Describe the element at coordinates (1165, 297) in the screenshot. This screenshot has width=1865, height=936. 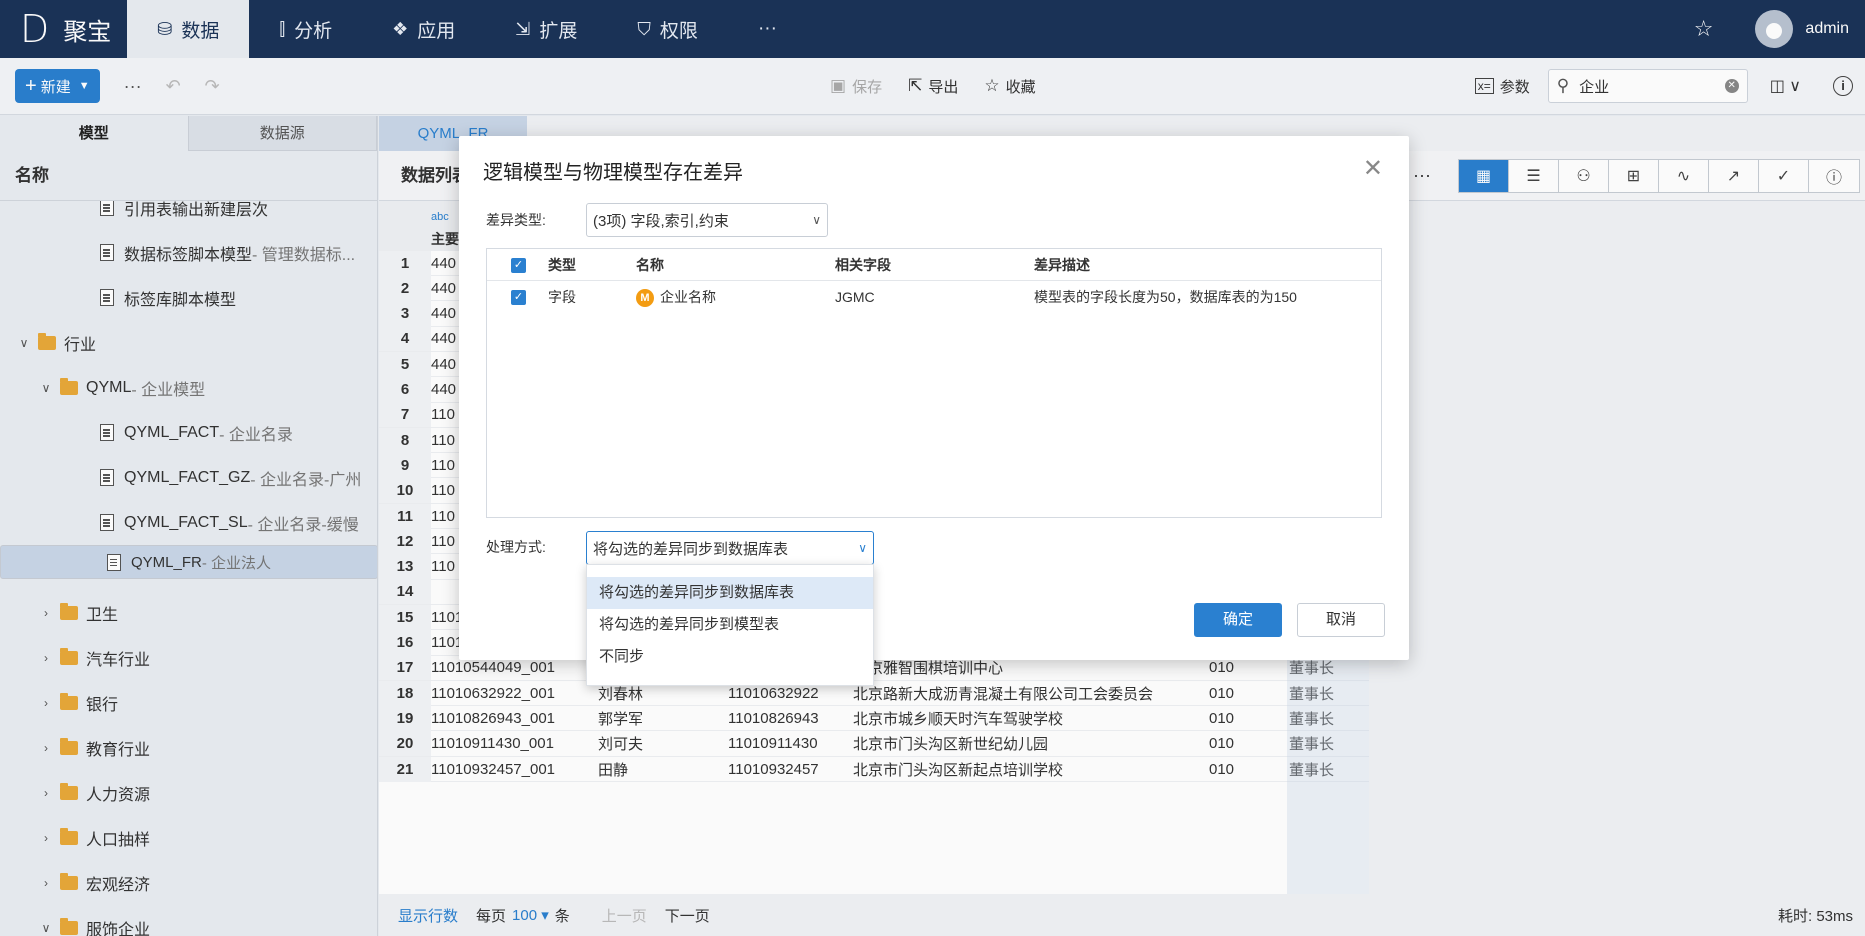
I see `row-desc: 模型表的字段长度为50，数据库表的为150` at that location.